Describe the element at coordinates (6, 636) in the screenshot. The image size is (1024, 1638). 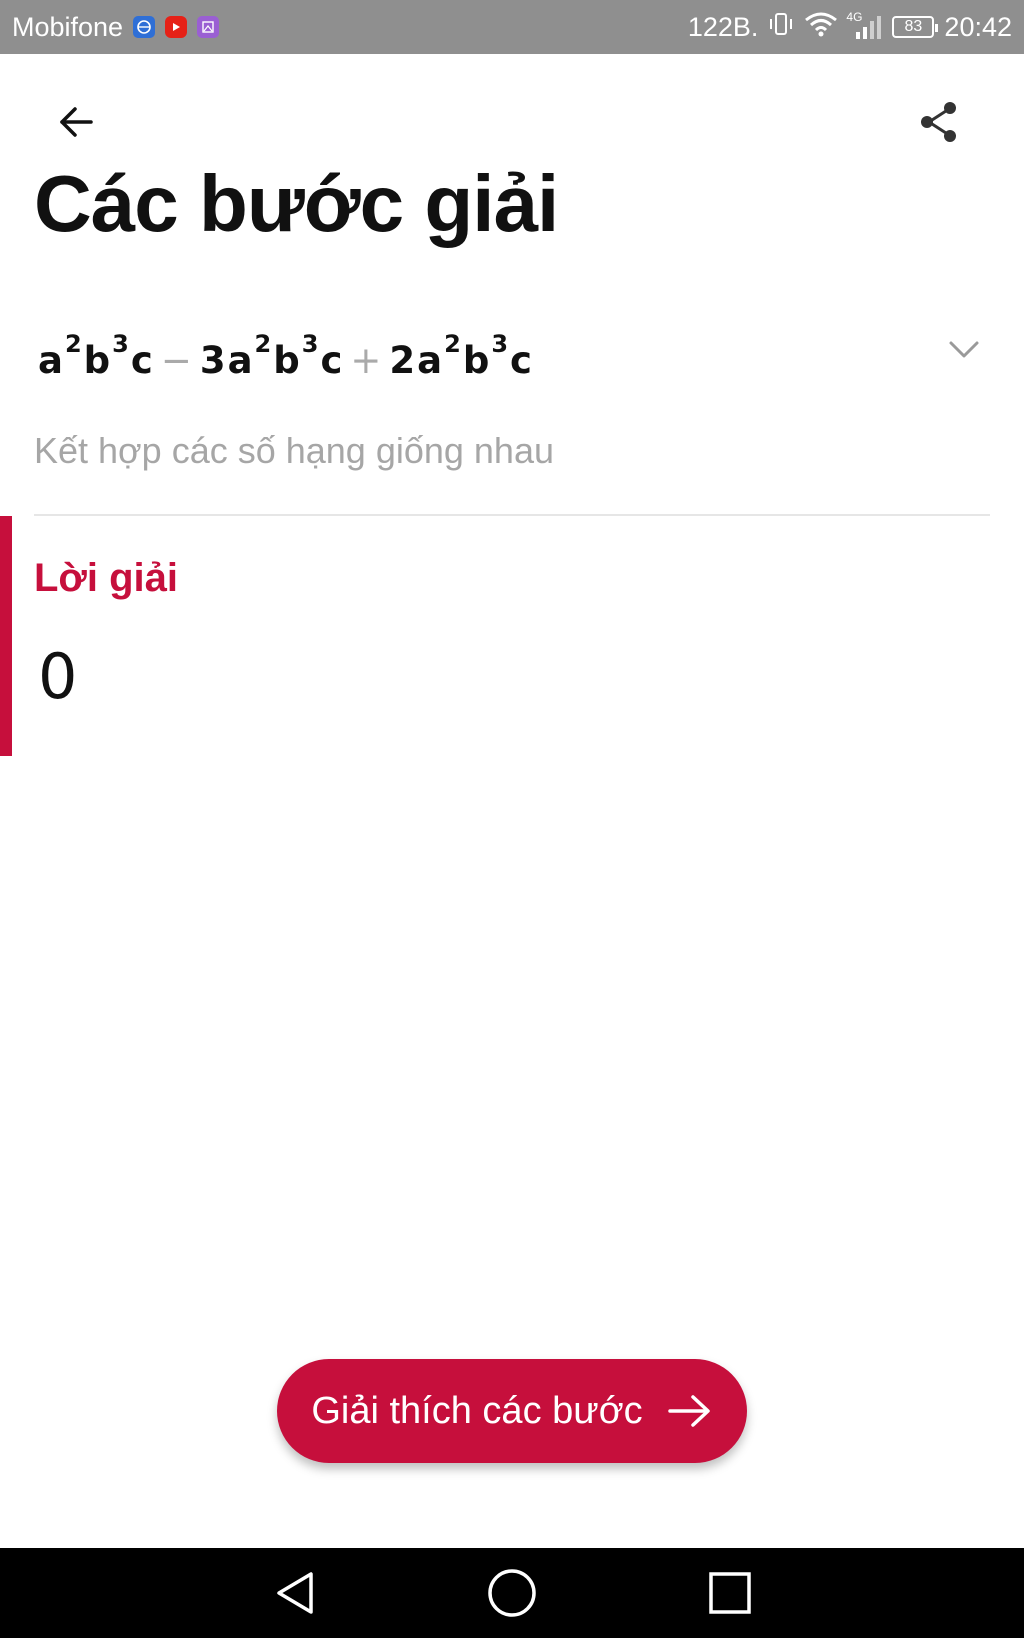
I see `solution-accent-bar` at that location.